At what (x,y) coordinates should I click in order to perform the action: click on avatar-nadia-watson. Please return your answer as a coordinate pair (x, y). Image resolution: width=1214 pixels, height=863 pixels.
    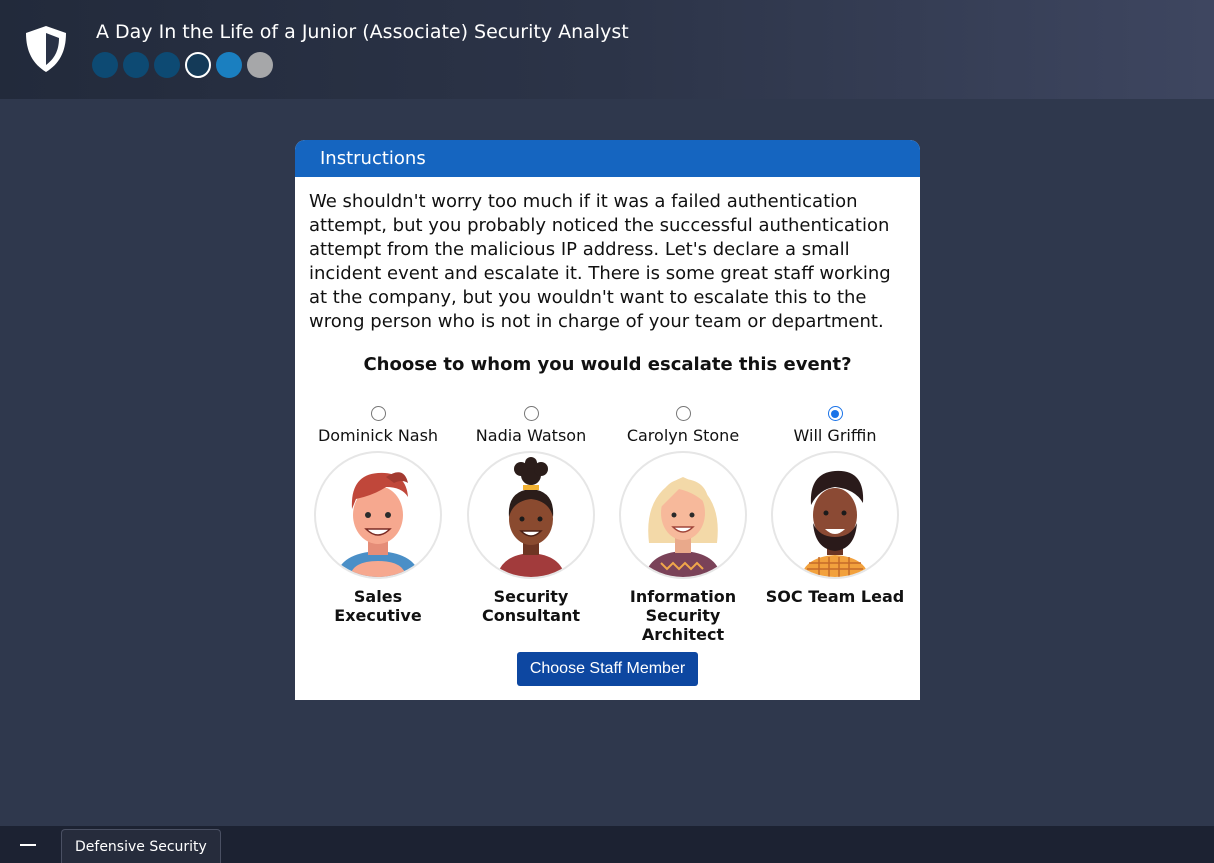
    Looking at the image, I should click on (531, 517).